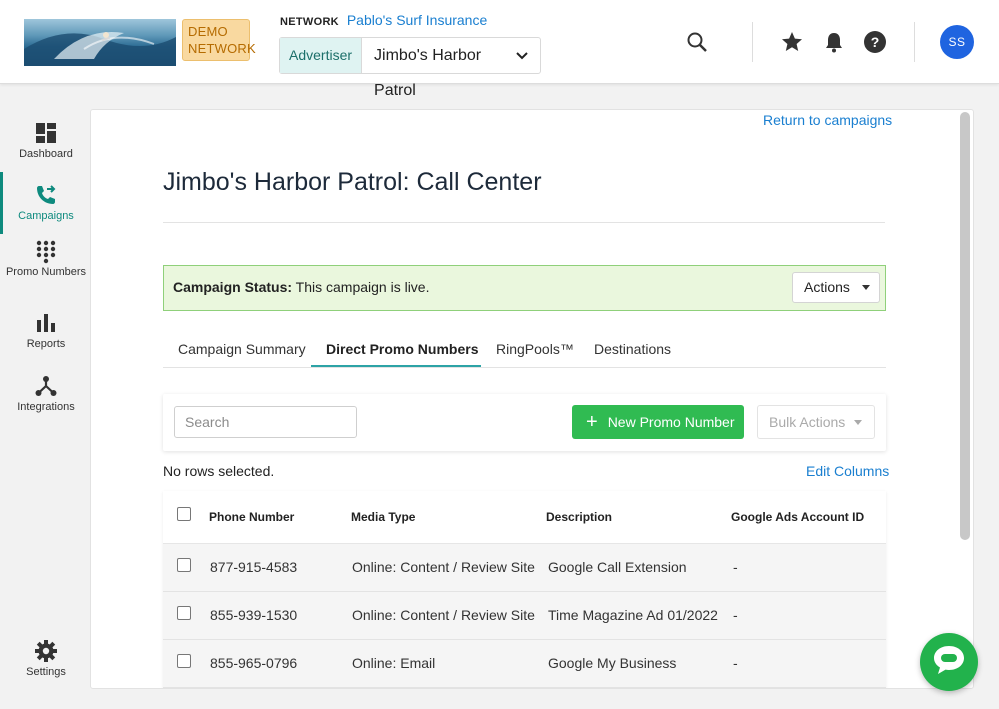 This screenshot has height=709, width=999. What do you see at coordinates (827, 120) in the screenshot?
I see `return-to-campaigns-link: Return to campaigns` at bounding box center [827, 120].